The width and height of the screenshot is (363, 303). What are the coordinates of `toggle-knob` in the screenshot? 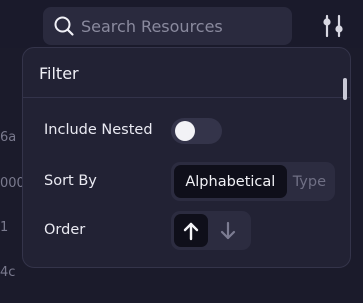 It's located at (185, 131).